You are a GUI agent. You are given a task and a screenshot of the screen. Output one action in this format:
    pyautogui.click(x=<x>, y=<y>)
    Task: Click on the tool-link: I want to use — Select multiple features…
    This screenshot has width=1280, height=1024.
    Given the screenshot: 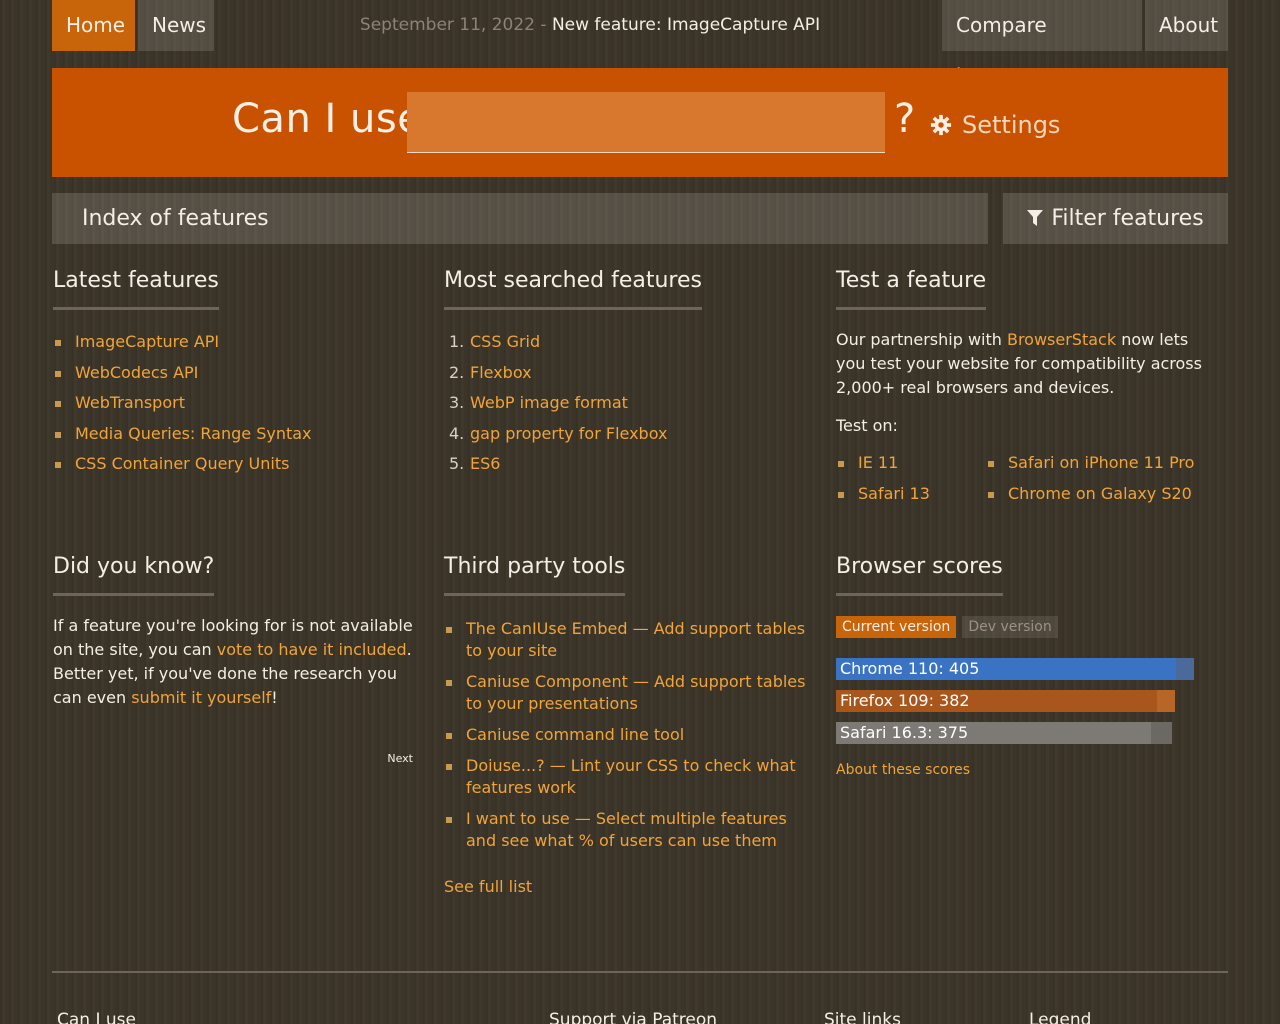 What is the action you would take?
    pyautogui.click(x=626, y=829)
    